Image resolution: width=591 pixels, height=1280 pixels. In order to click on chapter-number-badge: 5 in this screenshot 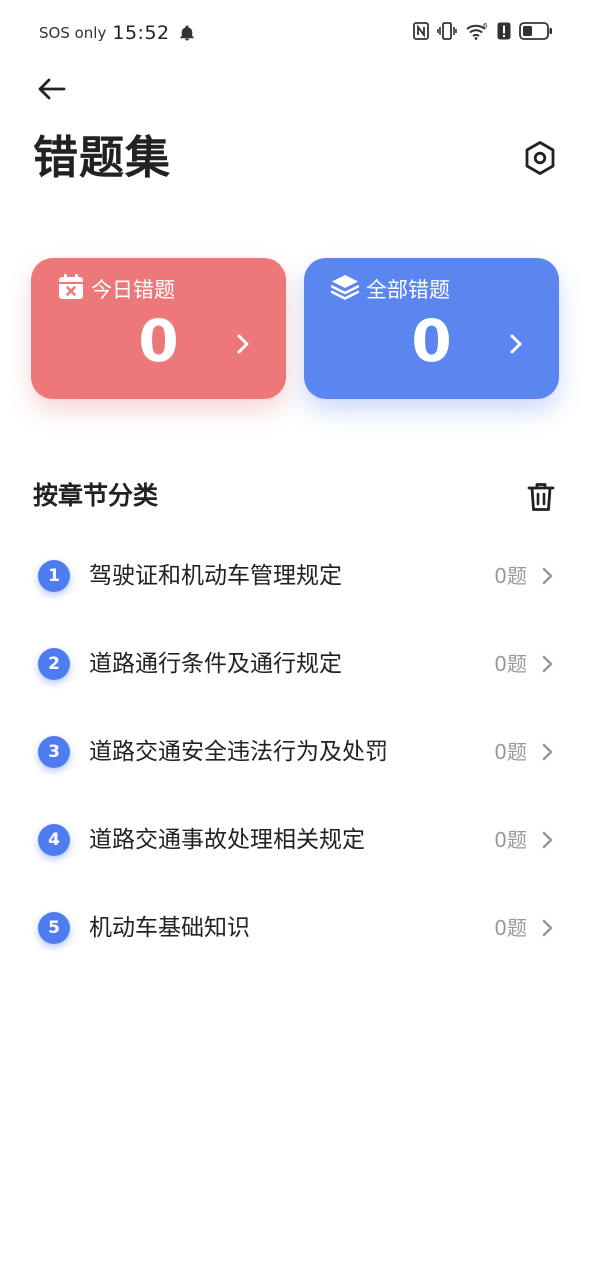, I will do `click(54, 928)`.